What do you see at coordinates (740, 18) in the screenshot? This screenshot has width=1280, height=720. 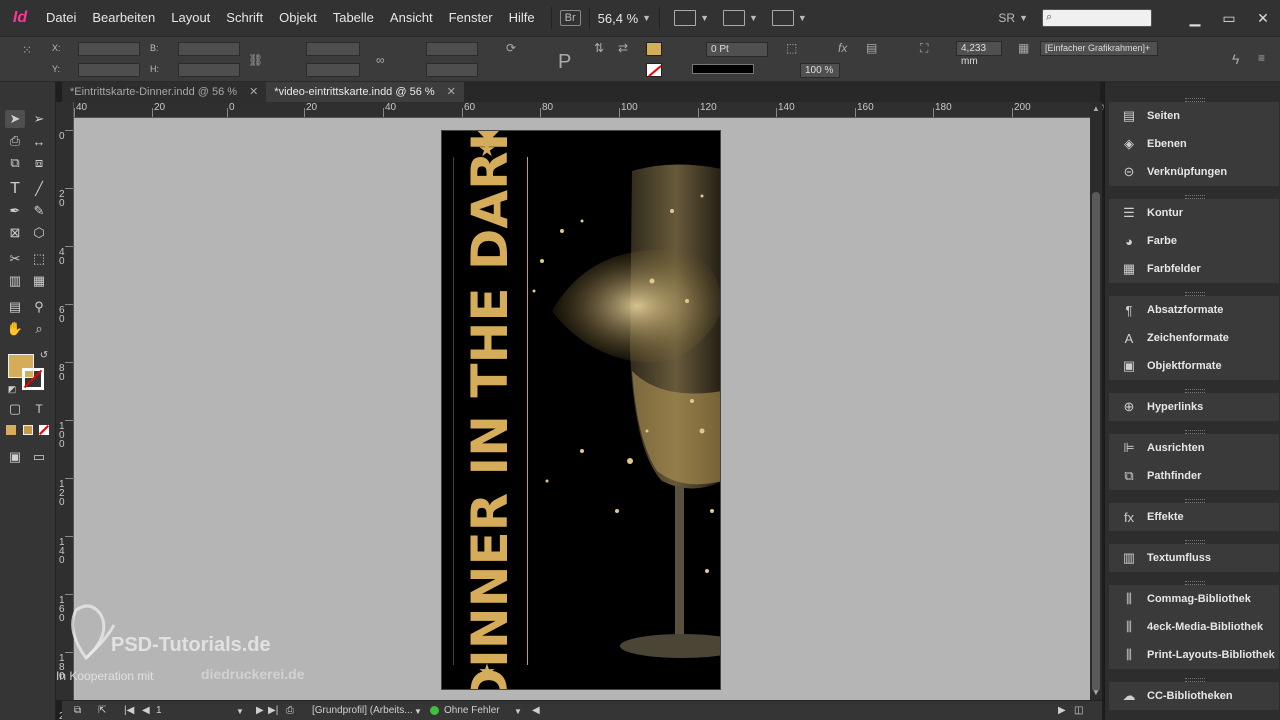 I see `screen-mode-button: ▼` at bounding box center [740, 18].